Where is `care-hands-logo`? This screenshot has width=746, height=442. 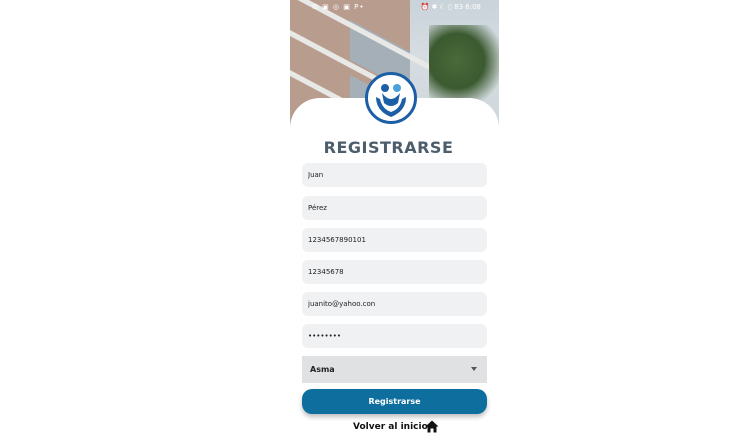
care-hands-logo is located at coordinates (391, 98).